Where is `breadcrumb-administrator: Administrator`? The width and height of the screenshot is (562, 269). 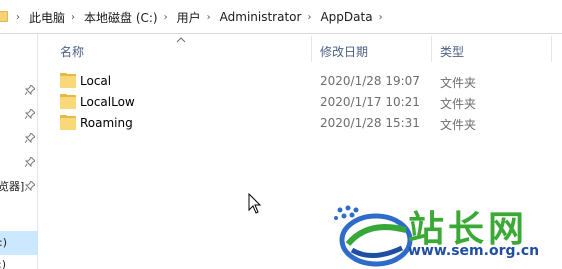 breadcrumb-administrator: Administrator is located at coordinates (261, 17).